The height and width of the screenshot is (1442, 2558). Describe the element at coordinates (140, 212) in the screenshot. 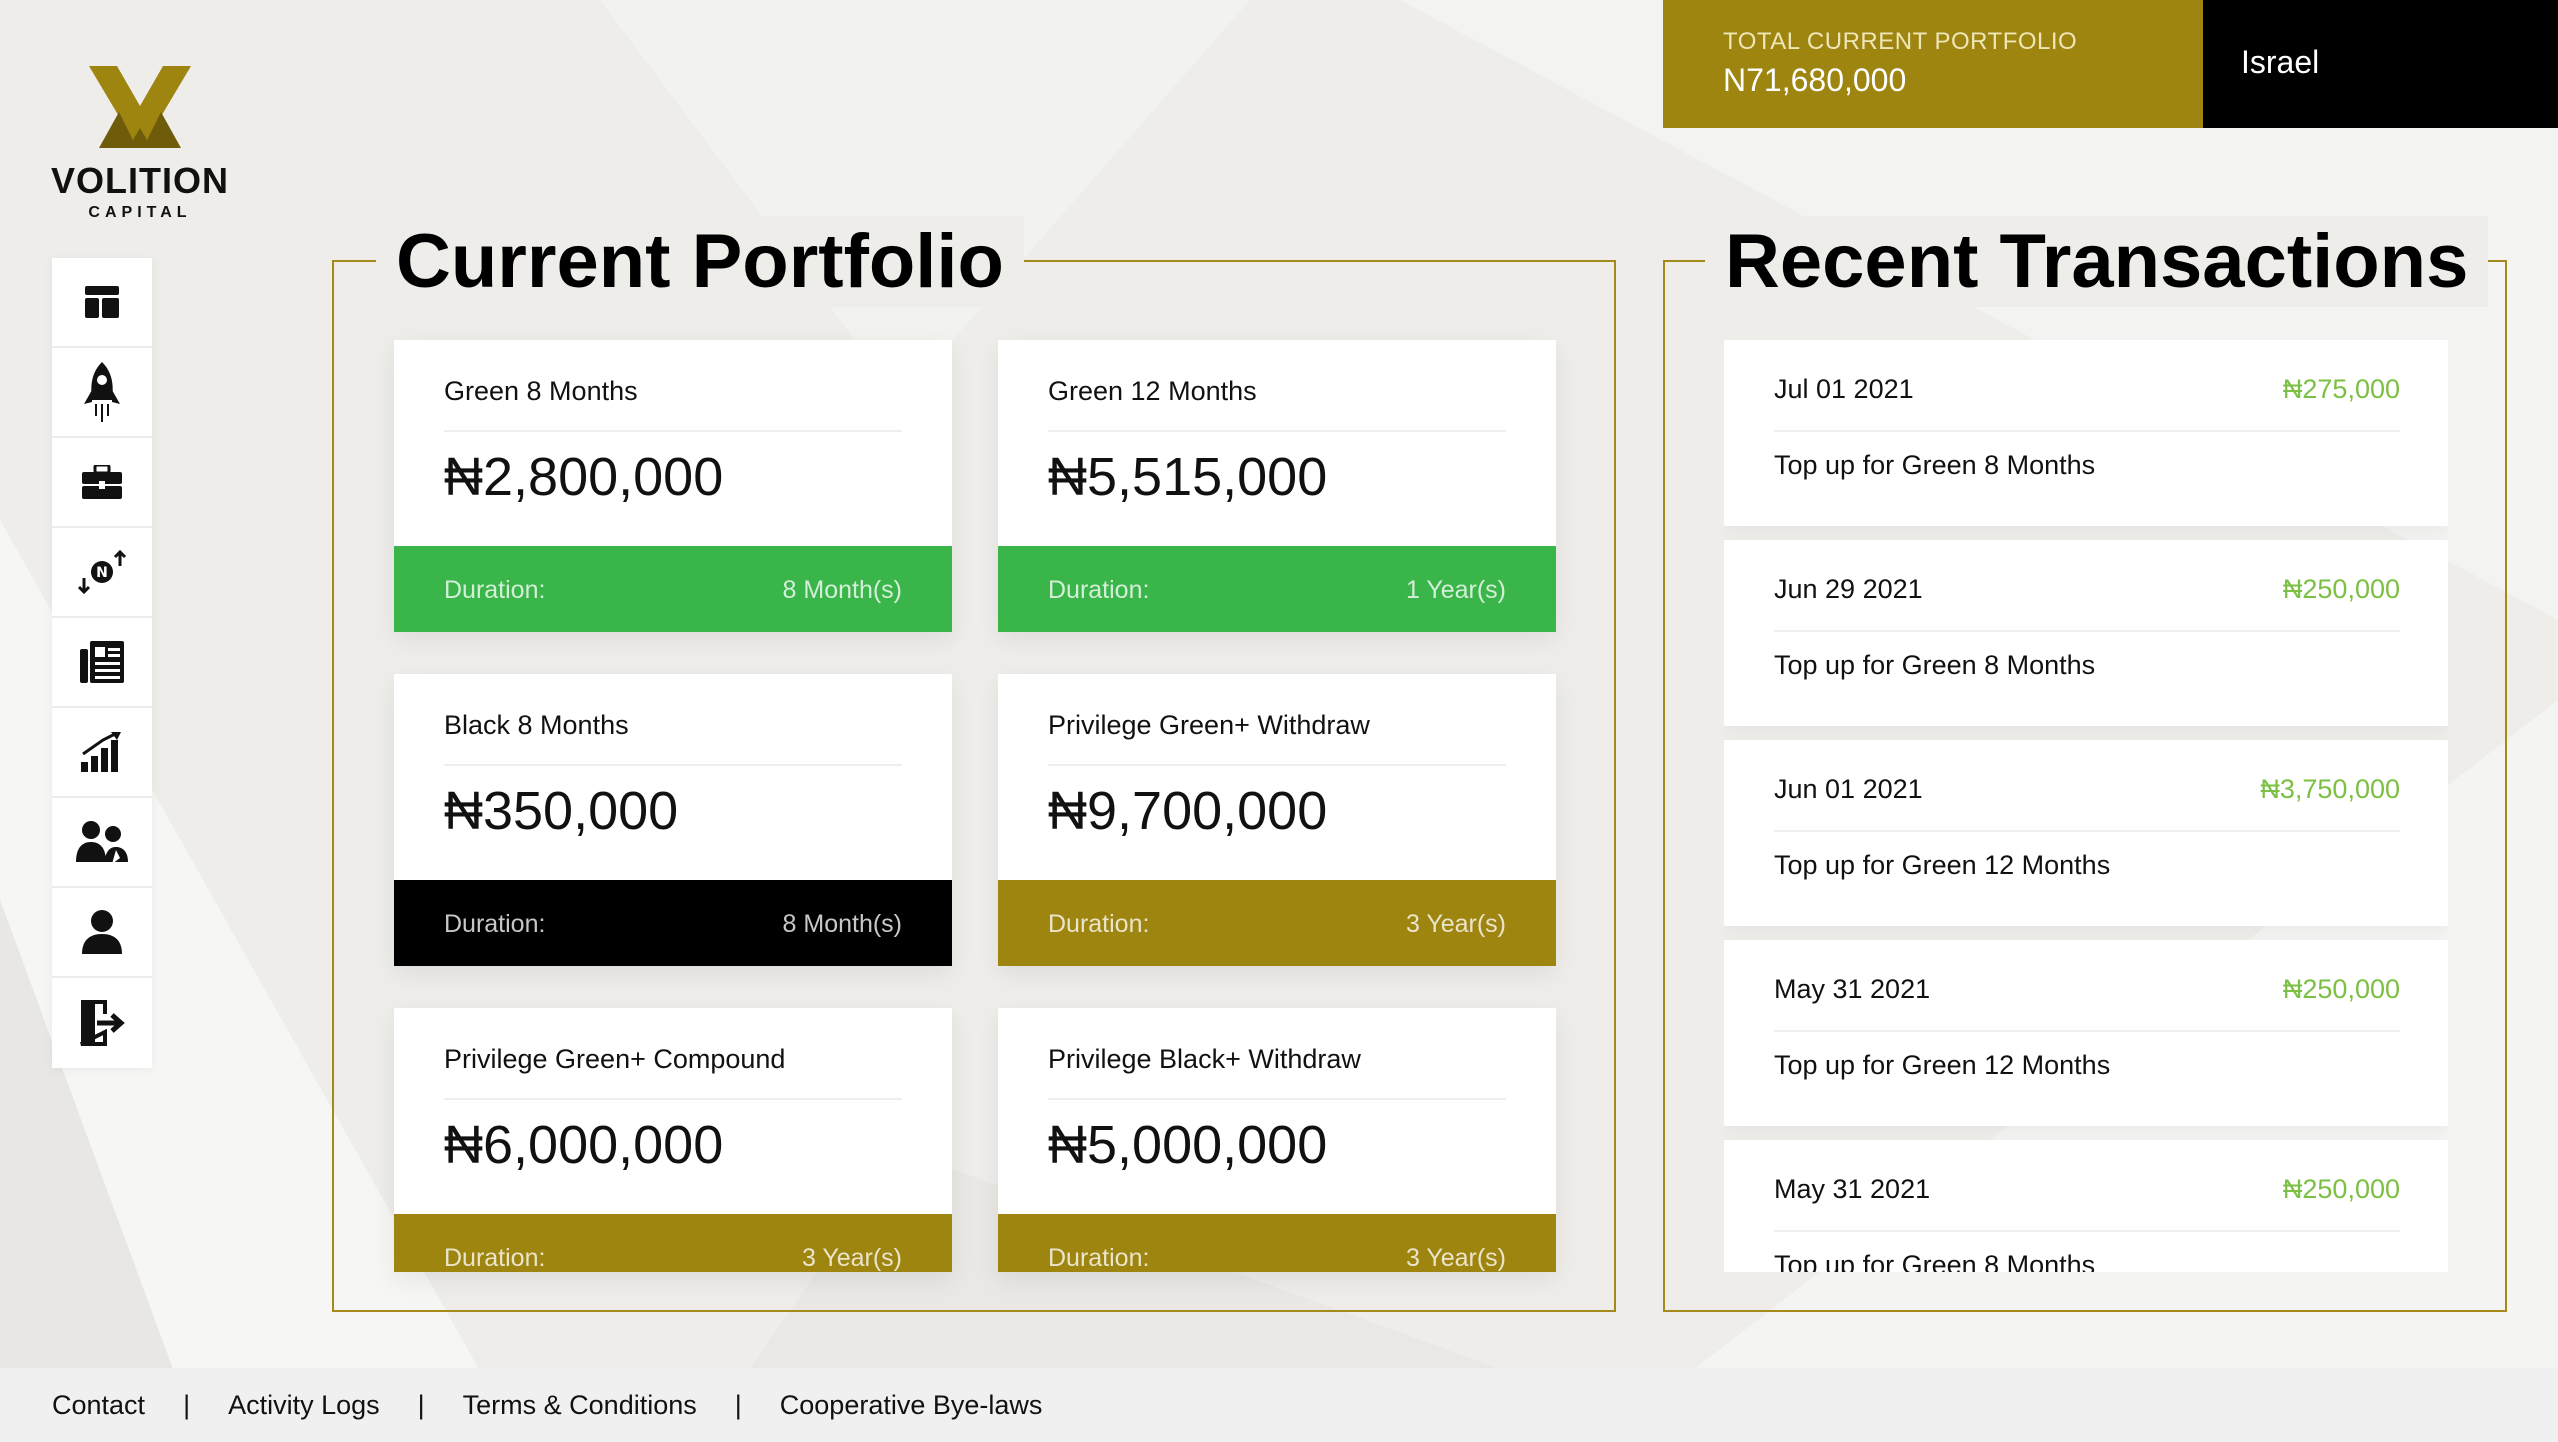

I see `brand-subtitle: CAPITAL` at that location.